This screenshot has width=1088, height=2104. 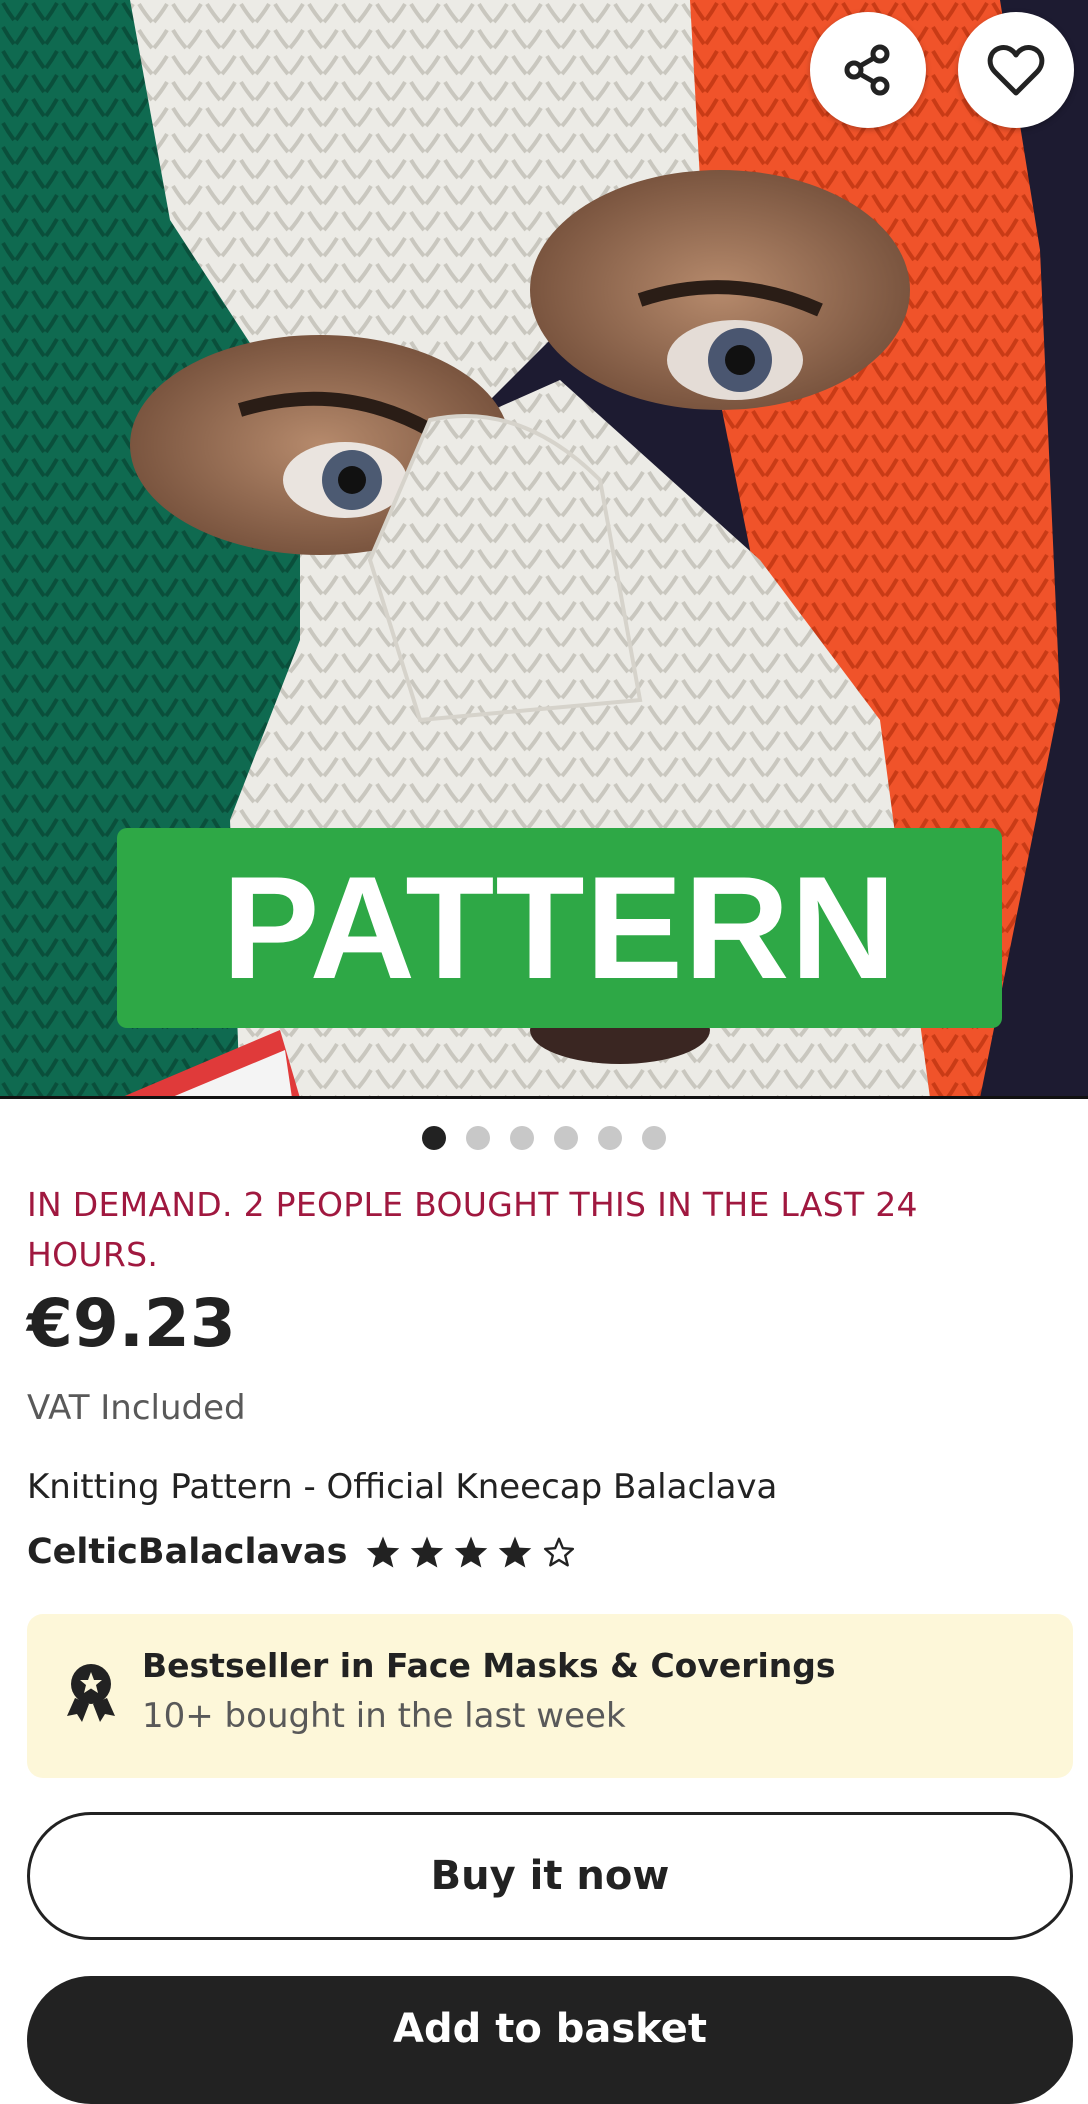 I want to click on favorite-button, so click(x=1016, y=70).